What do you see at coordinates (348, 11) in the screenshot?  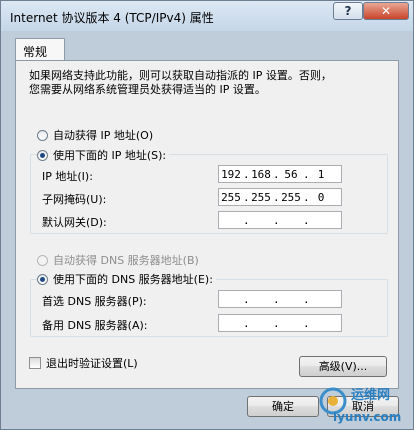 I see `help-button: ?` at bounding box center [348, 11].